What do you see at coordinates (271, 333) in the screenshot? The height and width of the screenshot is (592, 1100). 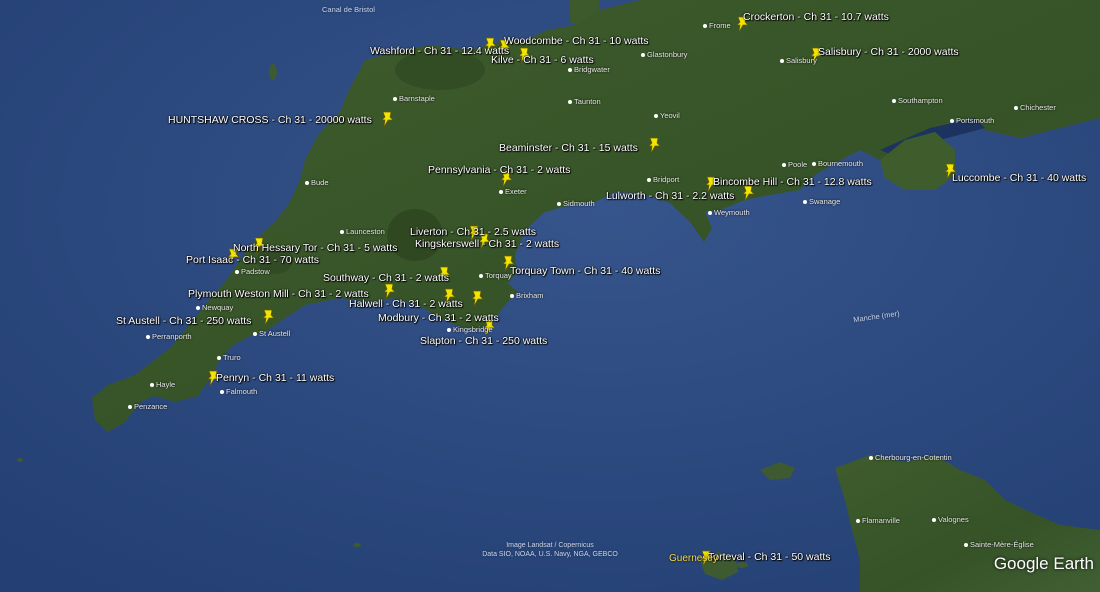 I see `town-label: St Austell` at bounding box center [271, 333].